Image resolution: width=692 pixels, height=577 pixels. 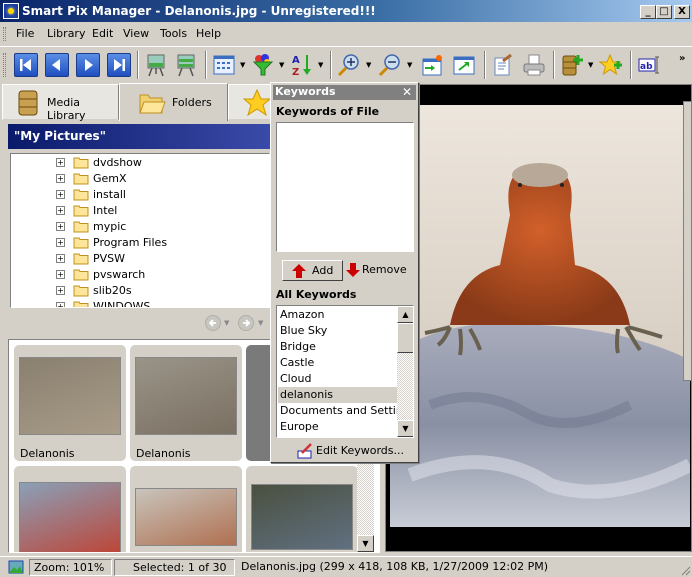 What do you see at coordinates (320, 65) in the screenshot?
I see `sort-dropdown-icon: ▼` at bounding box center [320, 65].